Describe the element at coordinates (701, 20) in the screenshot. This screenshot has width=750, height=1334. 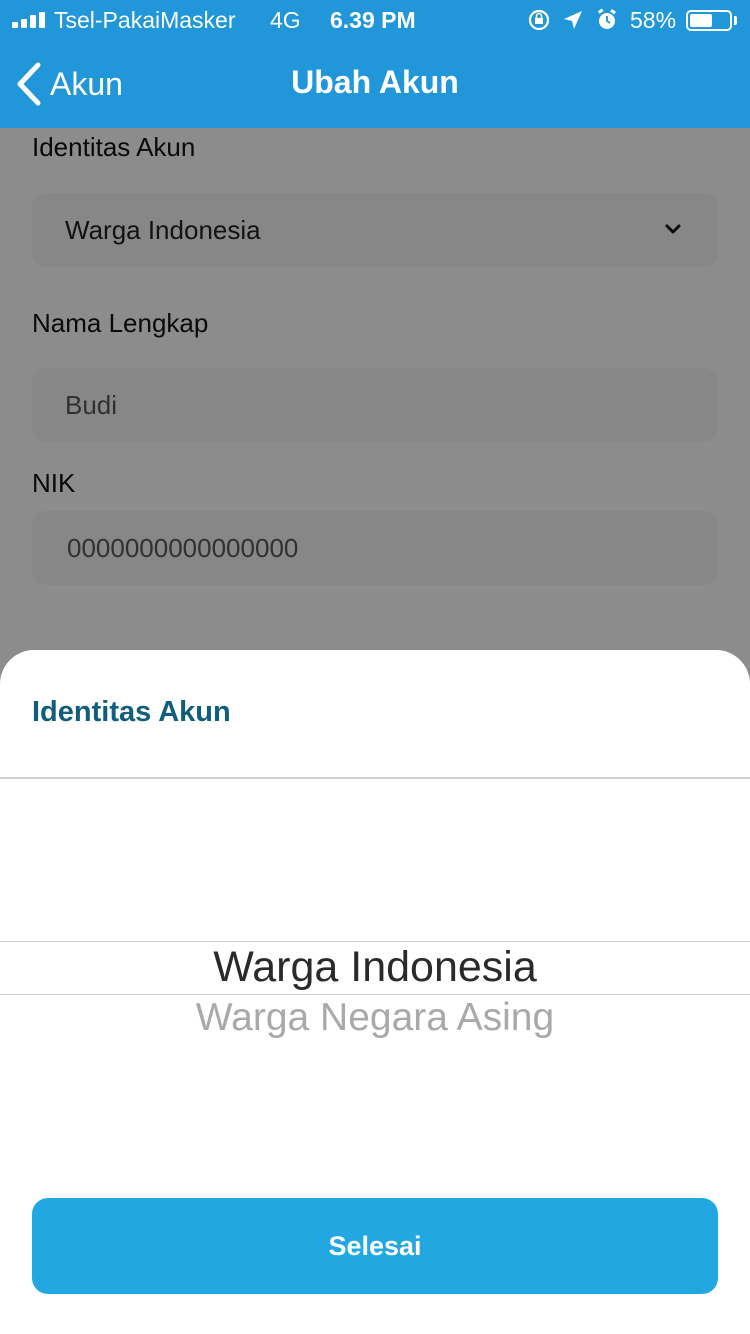
I see `battery-level` at that location.